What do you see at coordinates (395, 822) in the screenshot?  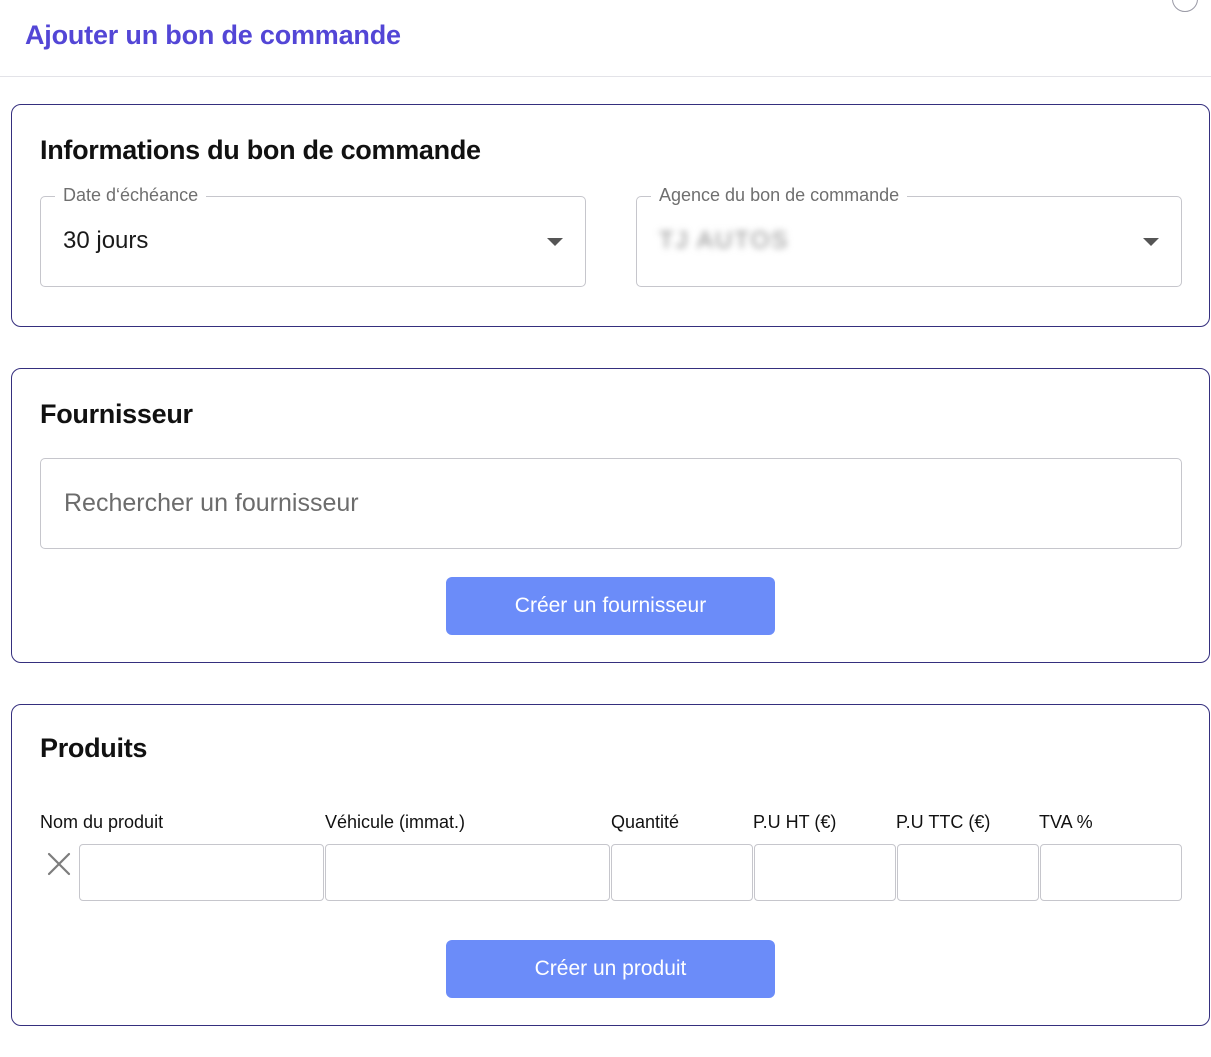 I see `column-header-vehicle: Véhicule (immat.)` at bounding box center [395, 822].